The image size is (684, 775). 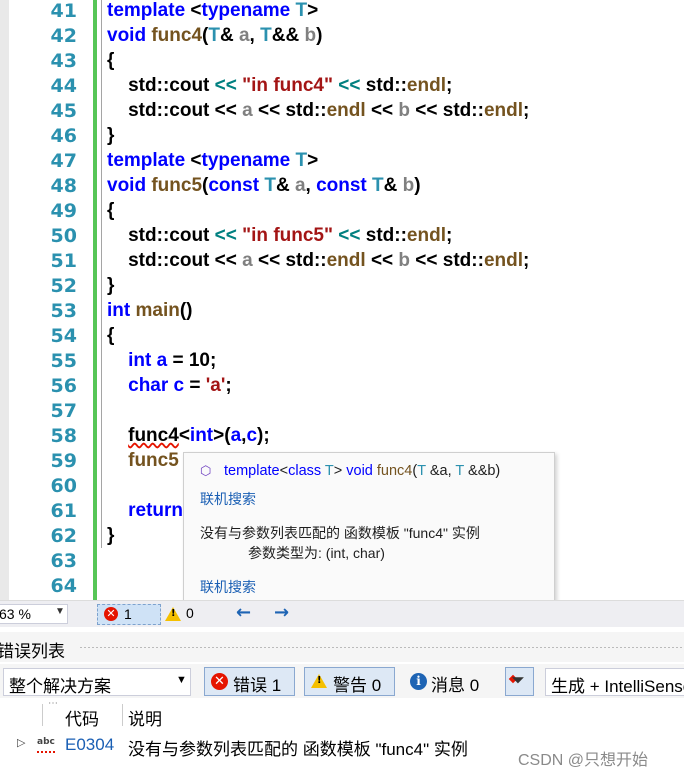 I want to click on funnel-icon: ⏷, so click(x=518, y=680).